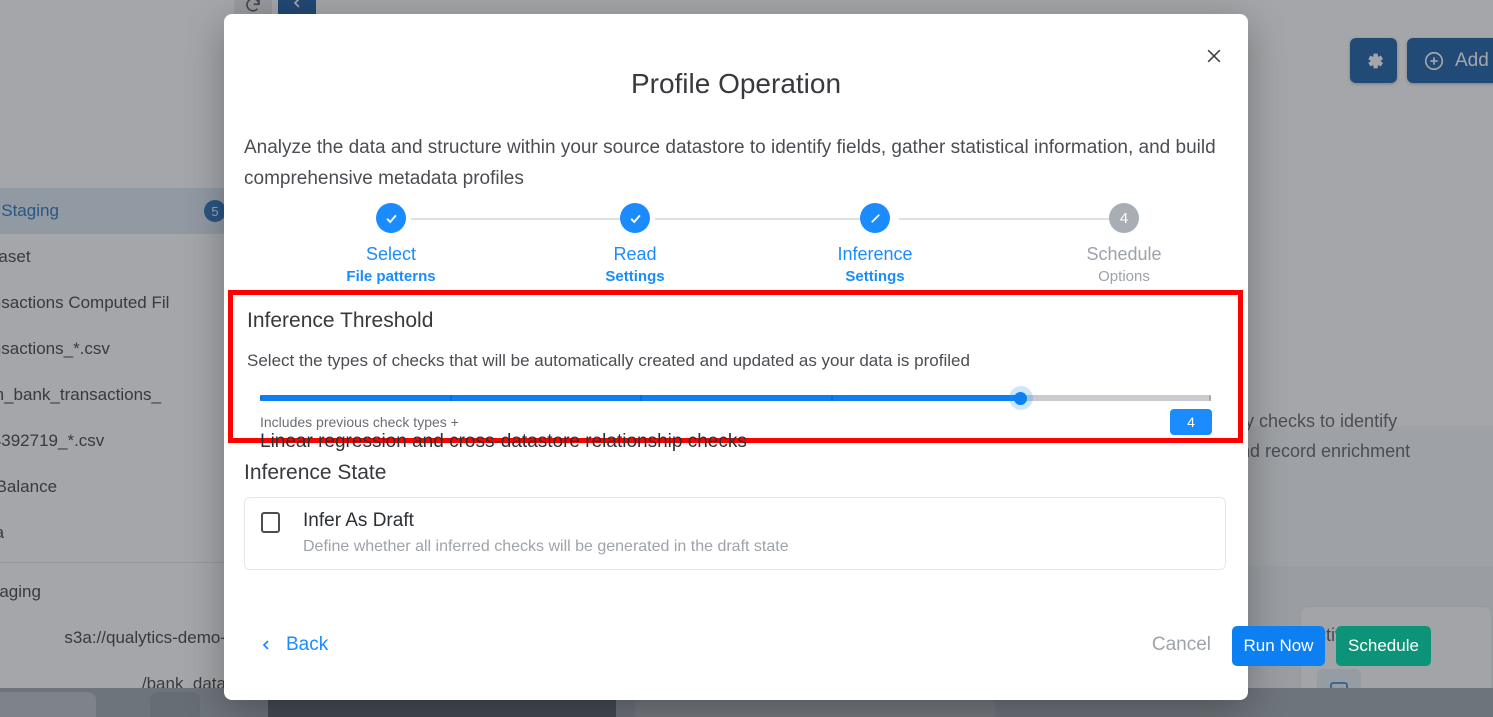  What do you see at coordinates (270, 522) in the screenshot?
I see `infer-as-draft-checkbox` at bounding box center [270, 522].